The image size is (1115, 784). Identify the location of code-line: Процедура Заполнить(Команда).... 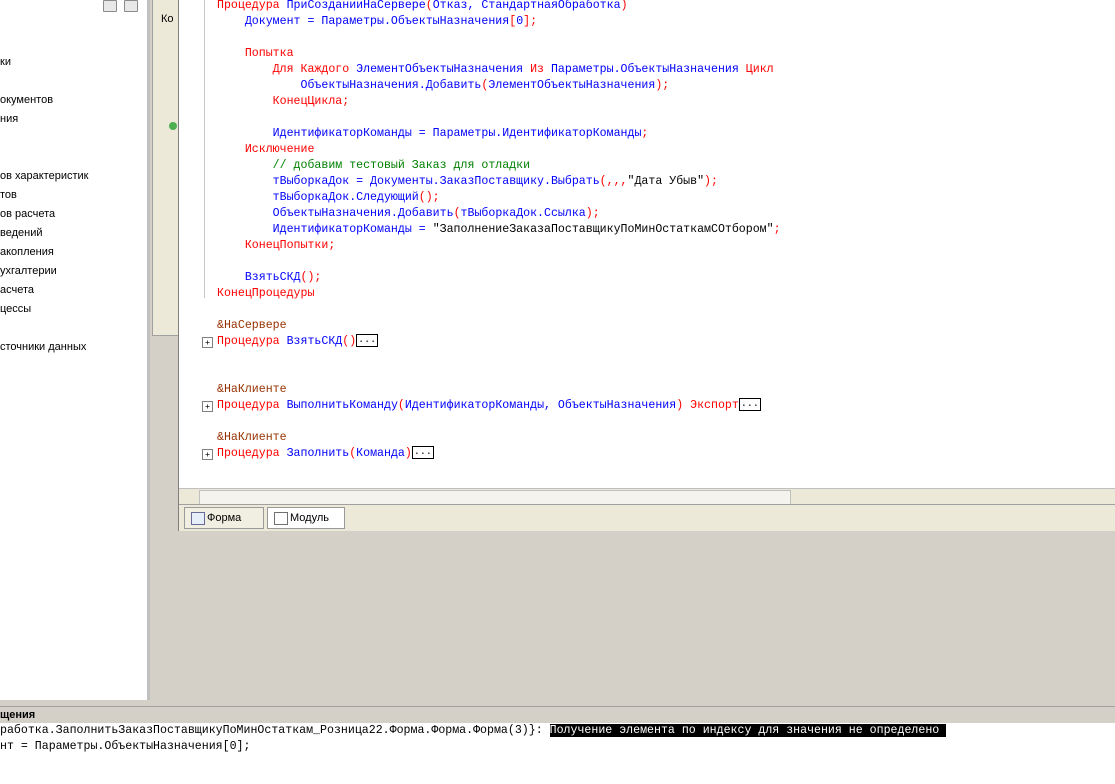
(499, 454).